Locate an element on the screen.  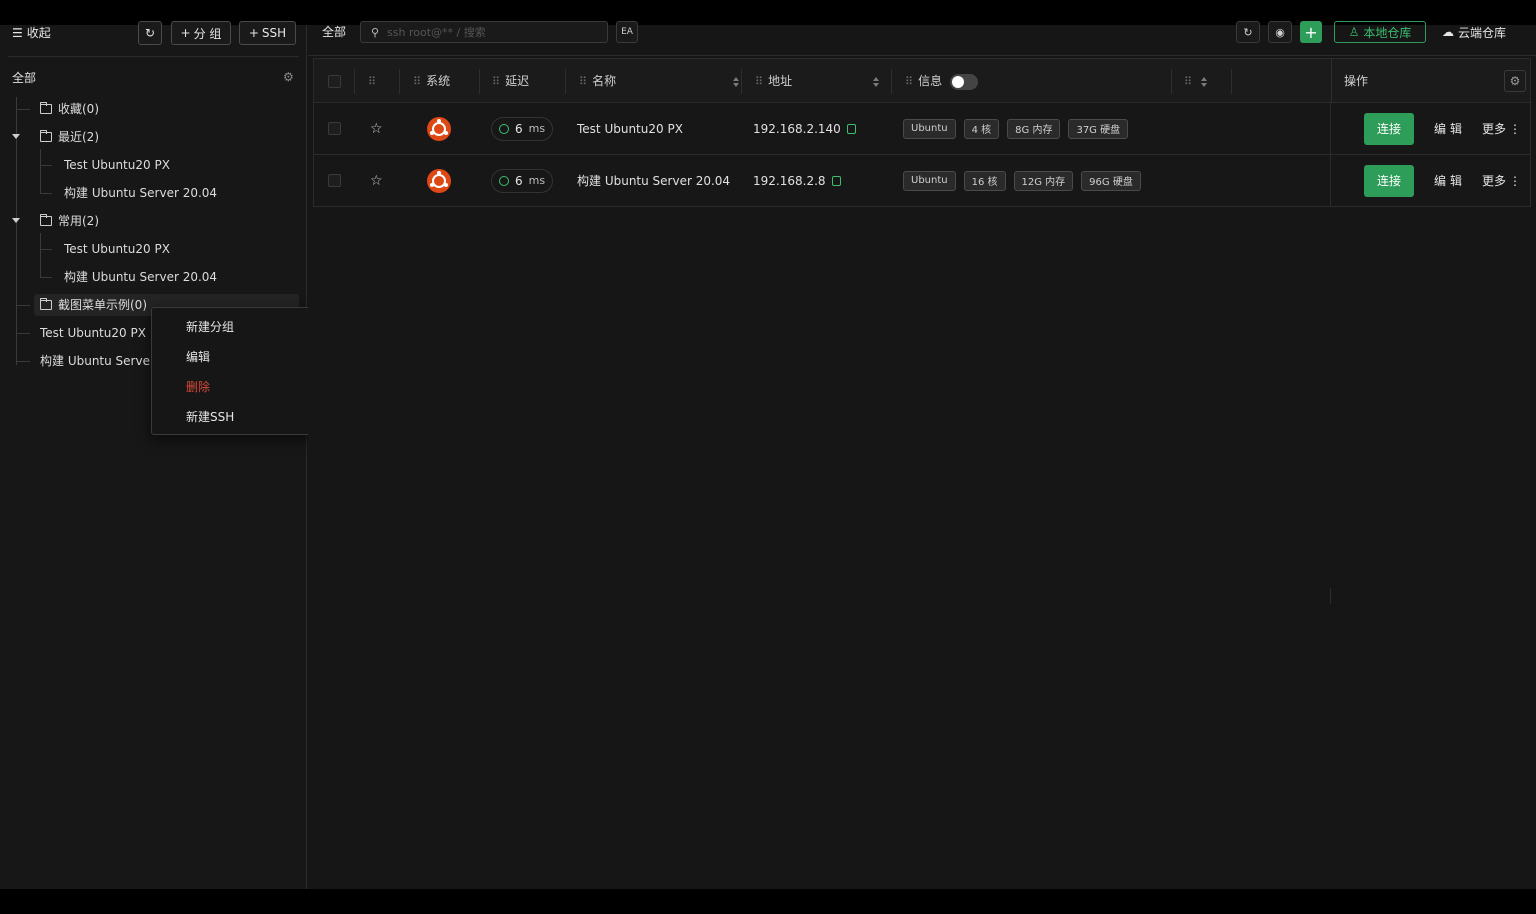
column-settings-button: ⚙ is located at coordinates (1515, 81).